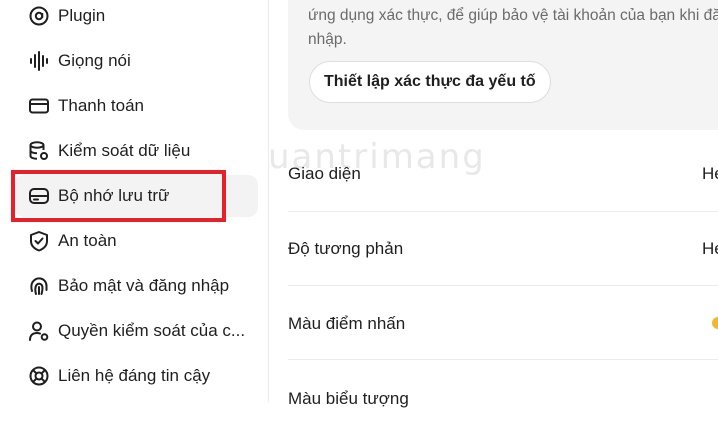 The width and height of the screenshot is (718, 433). I want to click on sidebar-item-label: Giọng nói, so click(94, 60).